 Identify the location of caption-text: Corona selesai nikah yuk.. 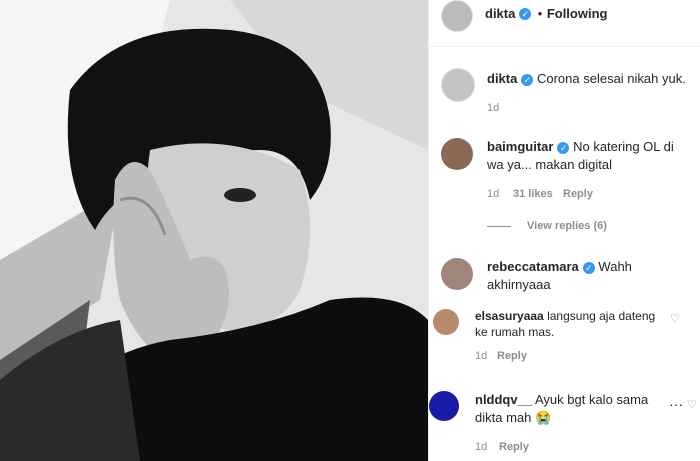
(611, 78).